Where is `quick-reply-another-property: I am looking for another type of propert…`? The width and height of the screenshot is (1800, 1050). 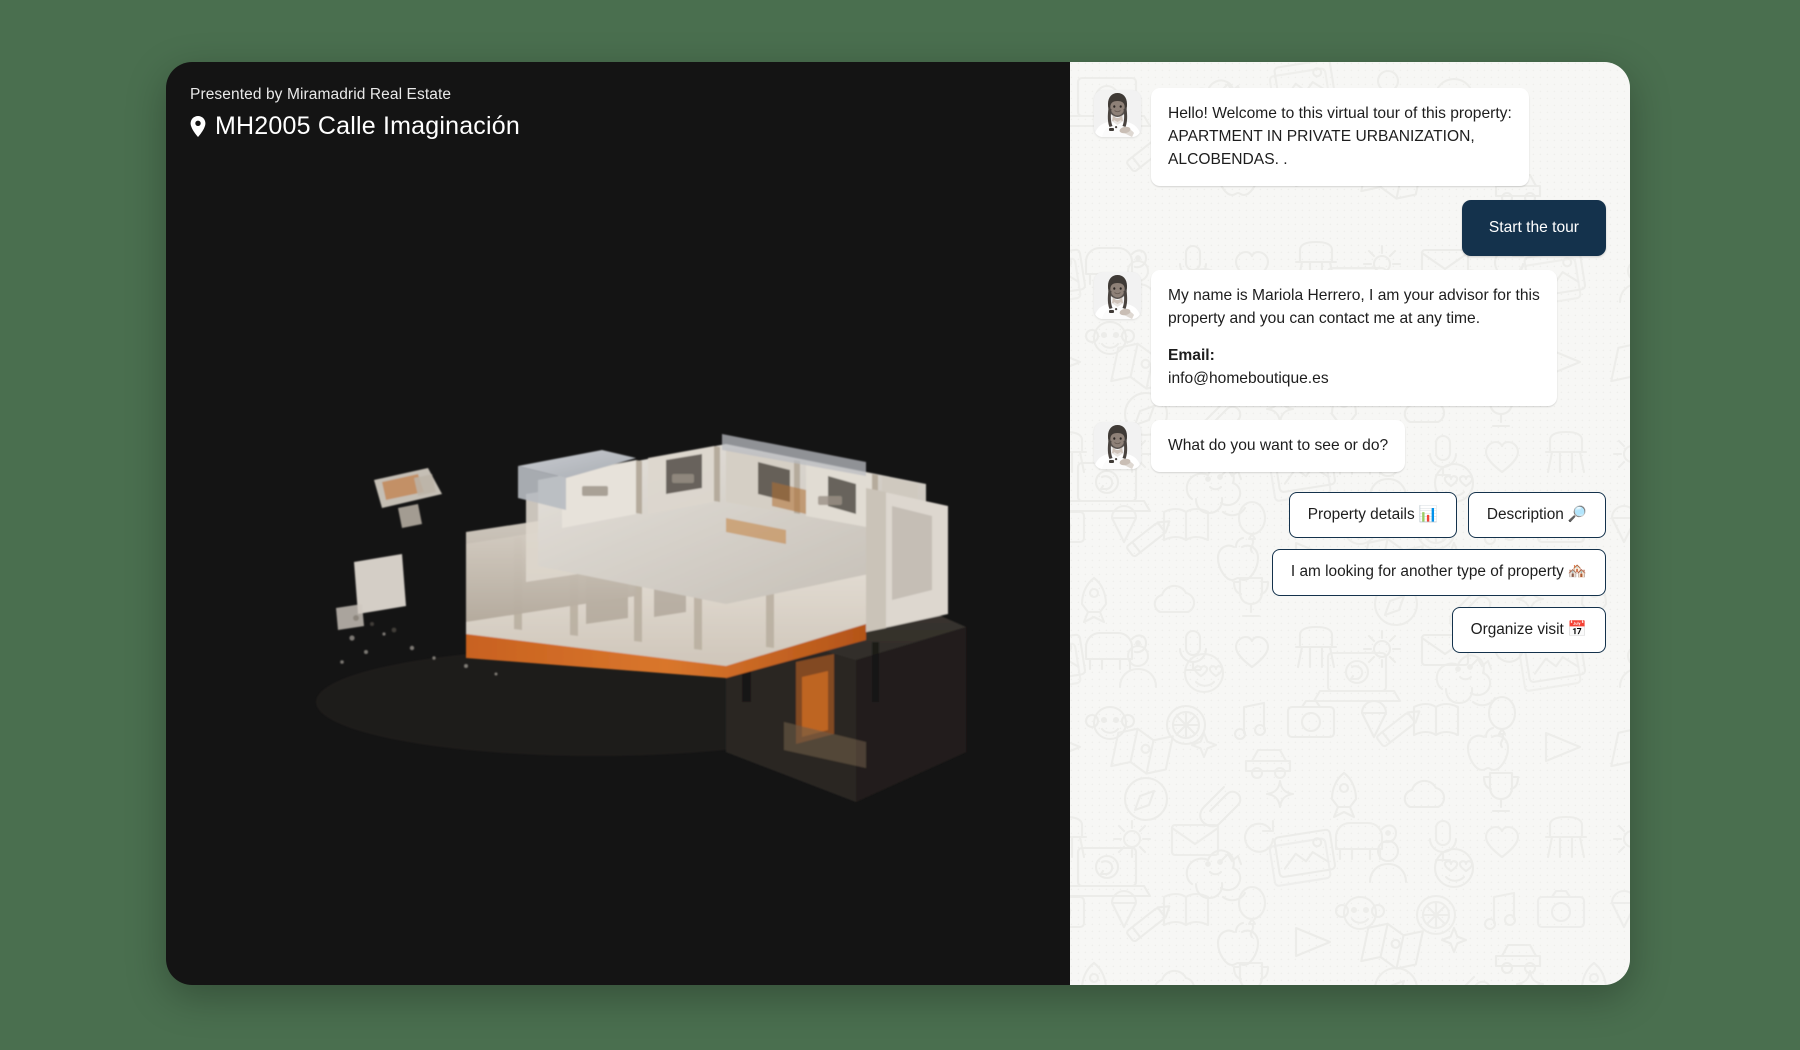
quick-reply-another-property: I am looking for another type of propert… is located at coordinates (1438, 572).